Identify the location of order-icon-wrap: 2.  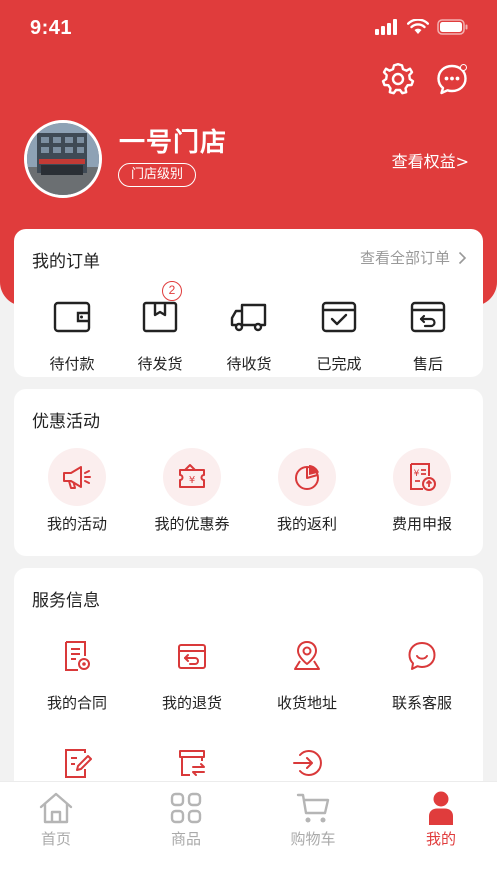
(160, 314).